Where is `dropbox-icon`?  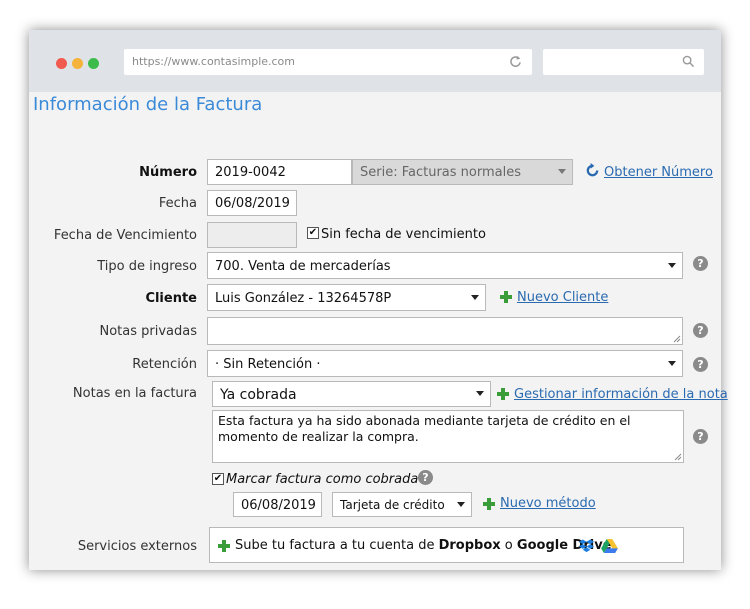 dropbox-icon is located at coordinates (586, 546).